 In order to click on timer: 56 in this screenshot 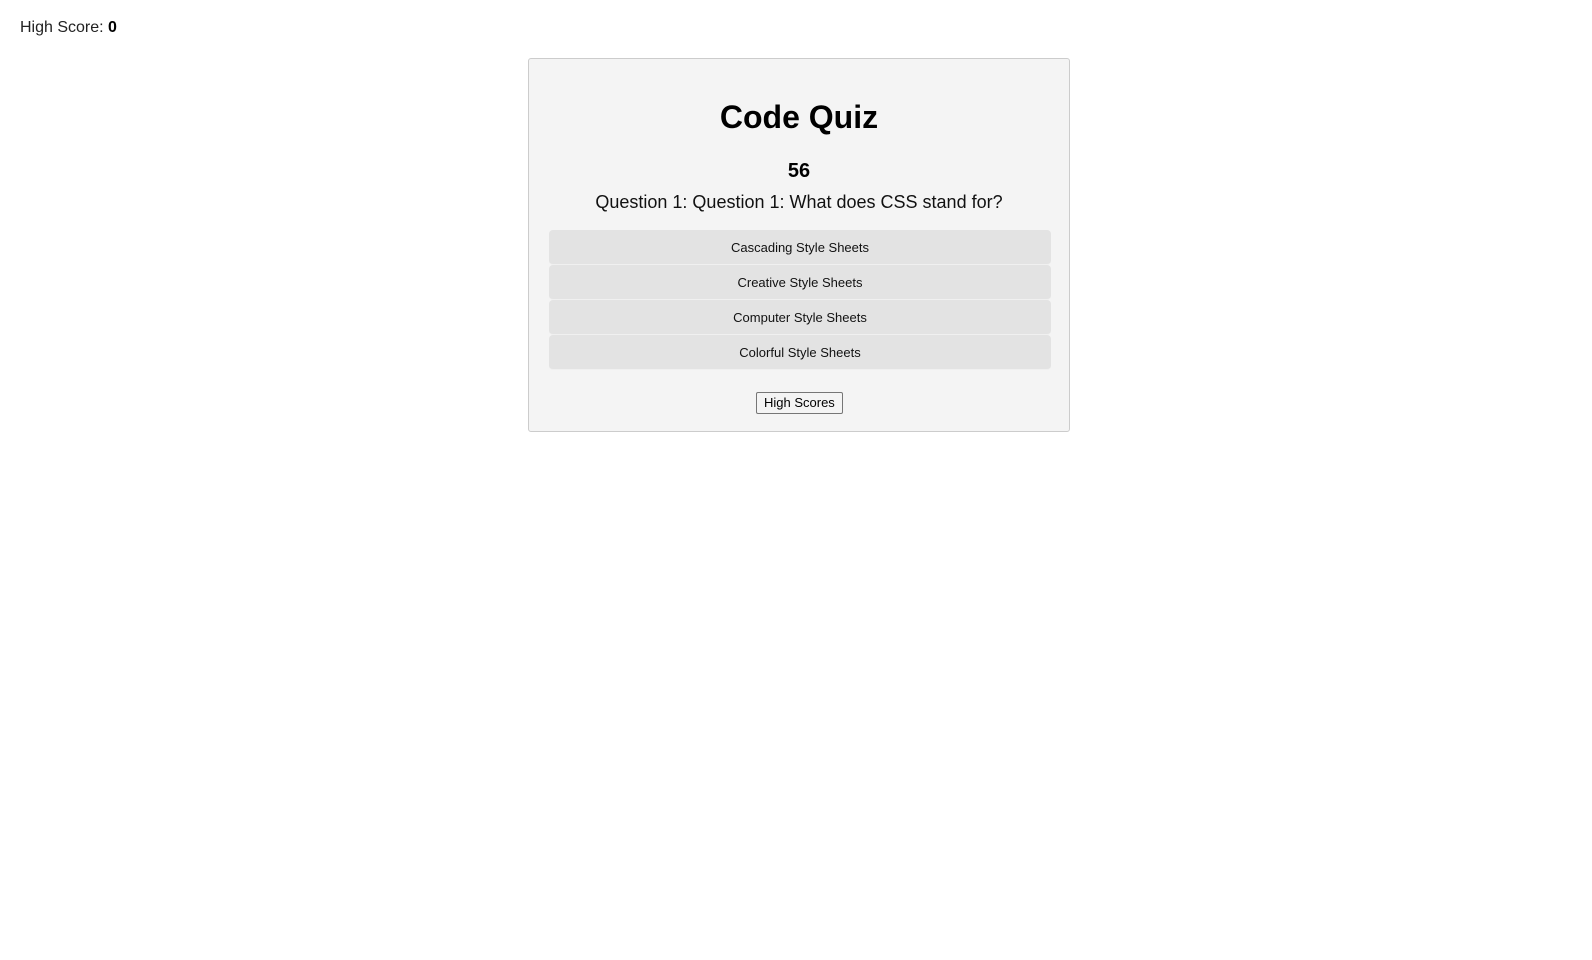, I will do `click(799, 171)`.